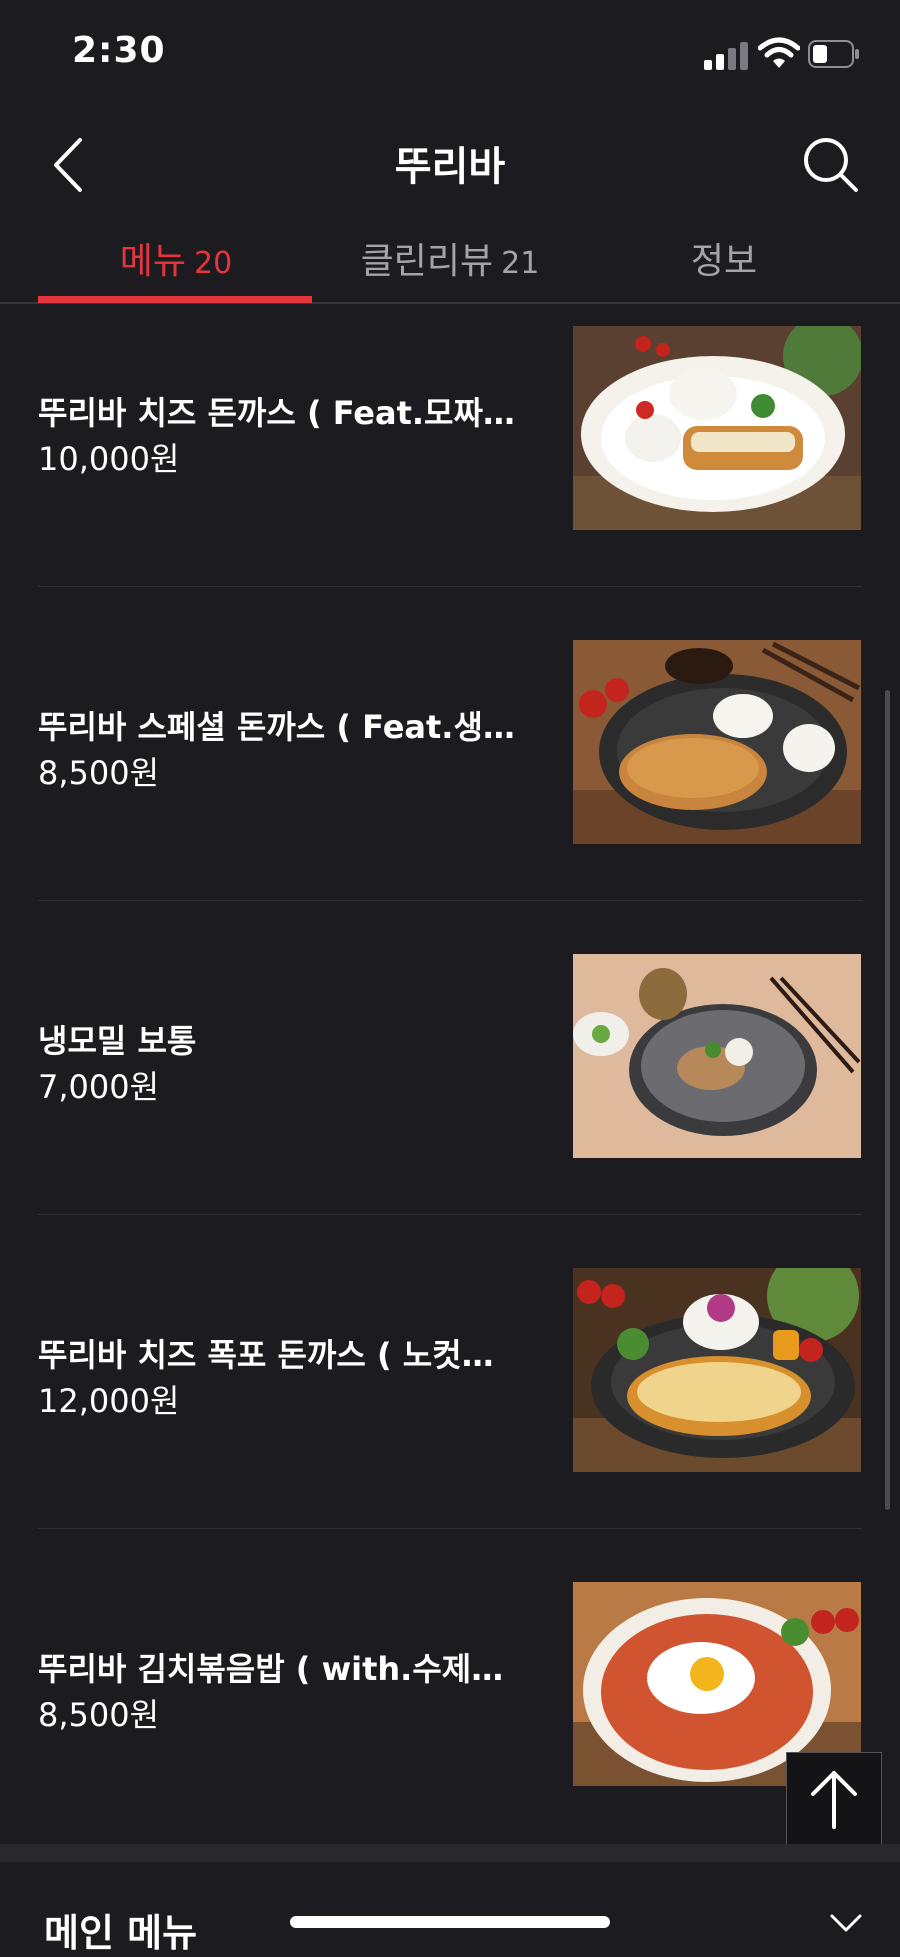 The width and height of the screenshot is (900, 1957). I want to click on tab-bar: 메뉴 20 클린리뷰 21 정보, so click(450, 262).